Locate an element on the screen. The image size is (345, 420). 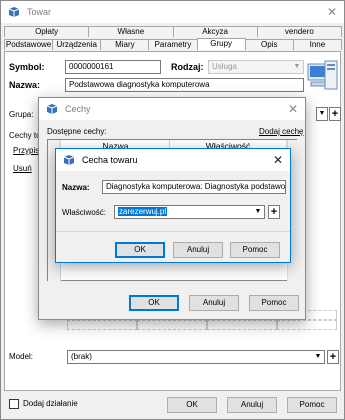
product-image-icon is located at coordinates (322, 75).